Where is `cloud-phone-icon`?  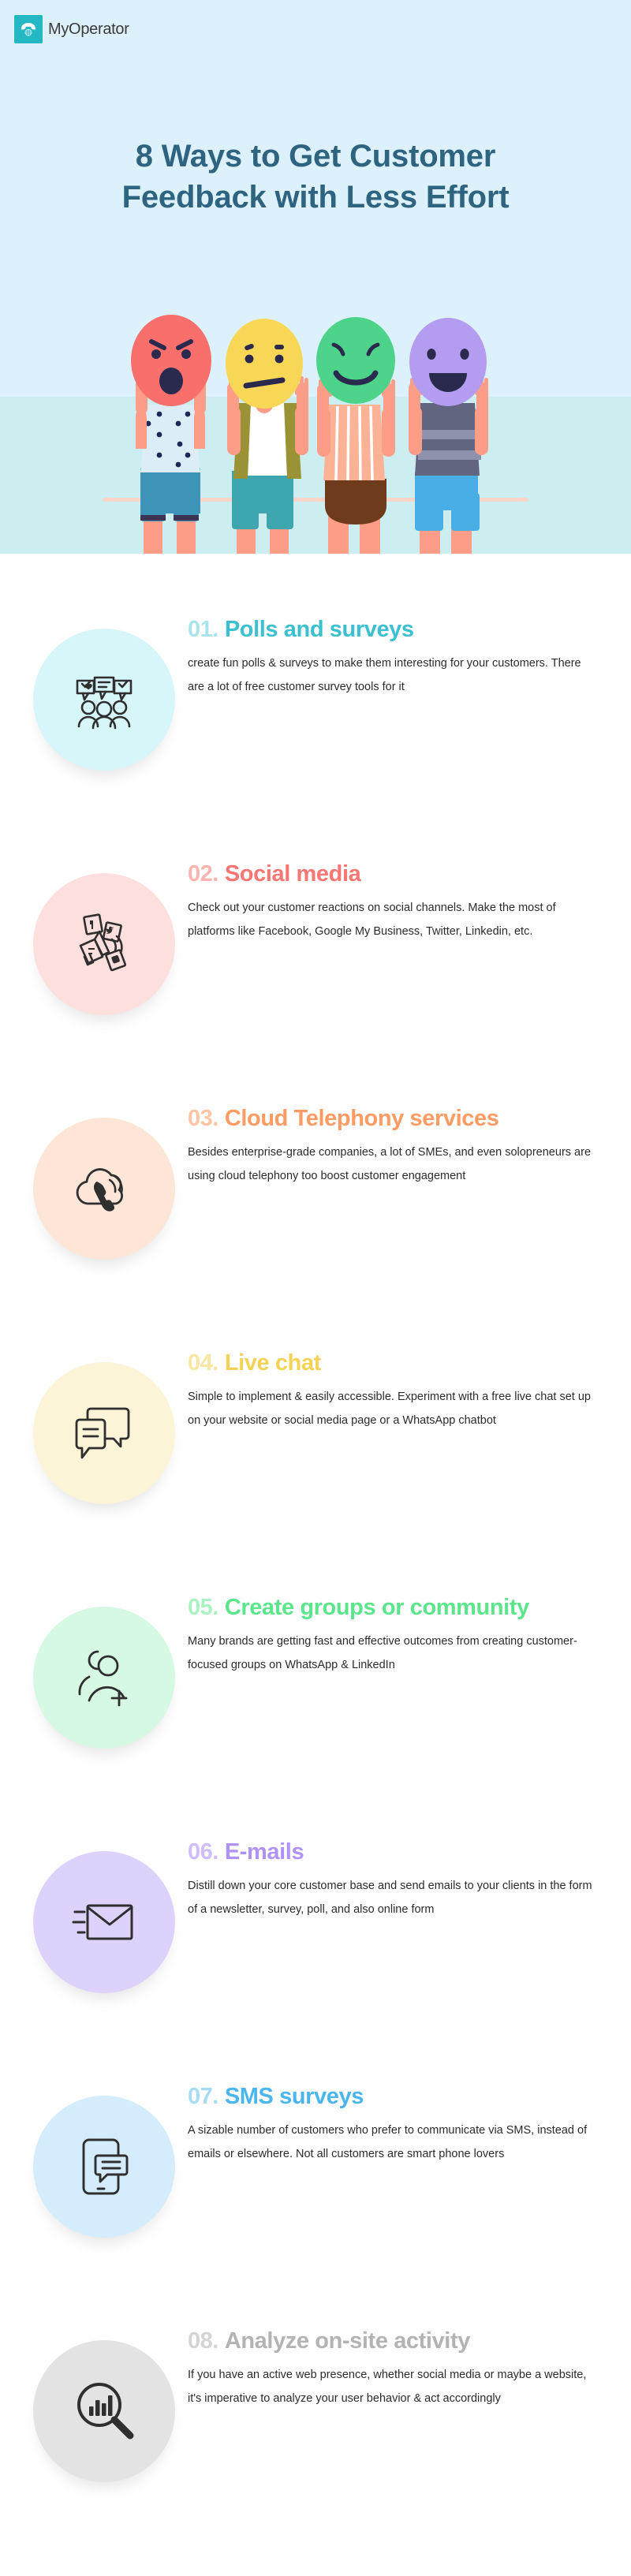
cloud-phone-icon is located at coordinates (99, 1189).